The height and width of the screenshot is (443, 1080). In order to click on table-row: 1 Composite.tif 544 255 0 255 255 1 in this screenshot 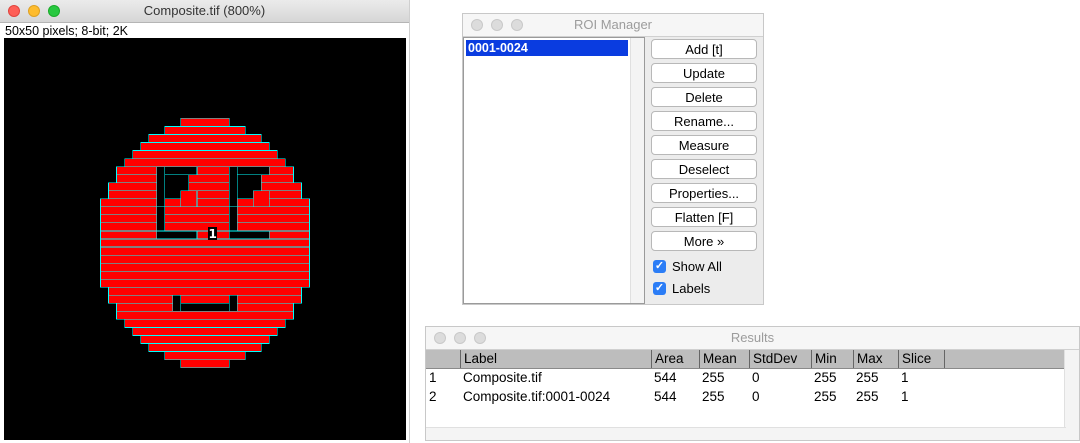, I will do `click(746, 378)`.